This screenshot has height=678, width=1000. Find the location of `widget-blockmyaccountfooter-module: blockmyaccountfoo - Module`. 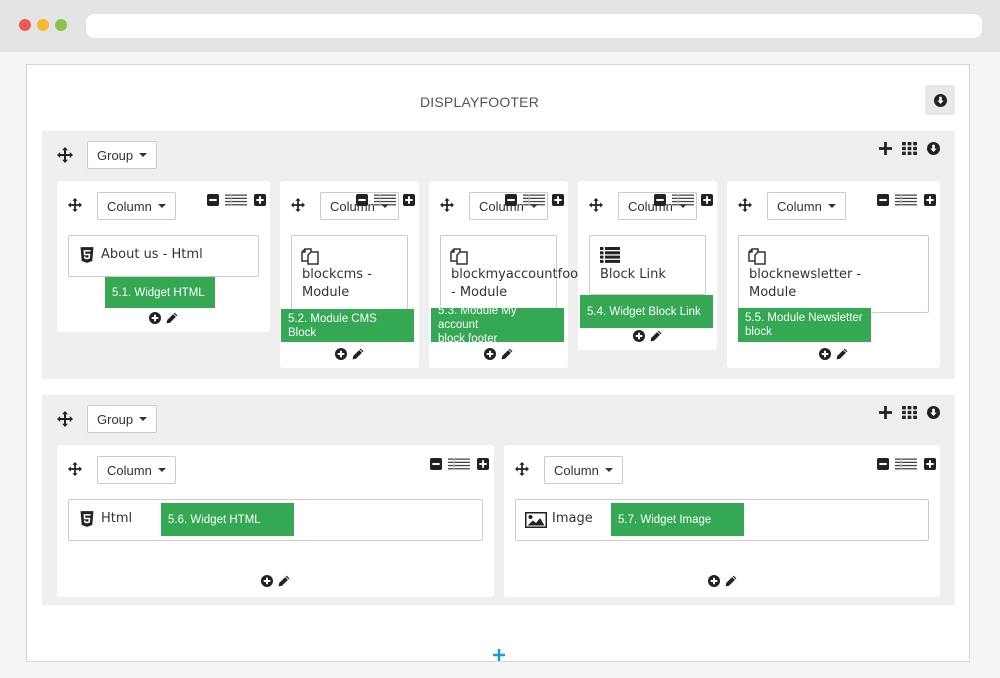

widget-blockmyaccountfooter-module: blockmyaccountfoo - Module is located at coordinates (509, 273).